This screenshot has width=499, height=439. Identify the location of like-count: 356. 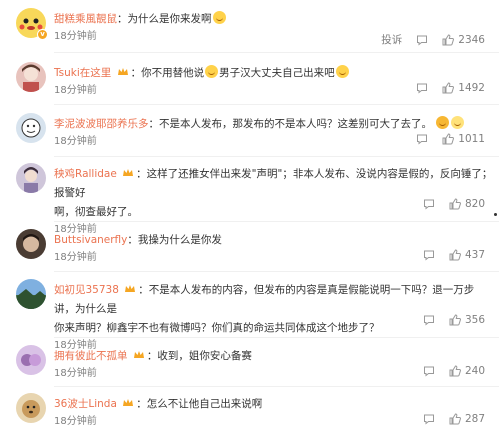
(474, 320).